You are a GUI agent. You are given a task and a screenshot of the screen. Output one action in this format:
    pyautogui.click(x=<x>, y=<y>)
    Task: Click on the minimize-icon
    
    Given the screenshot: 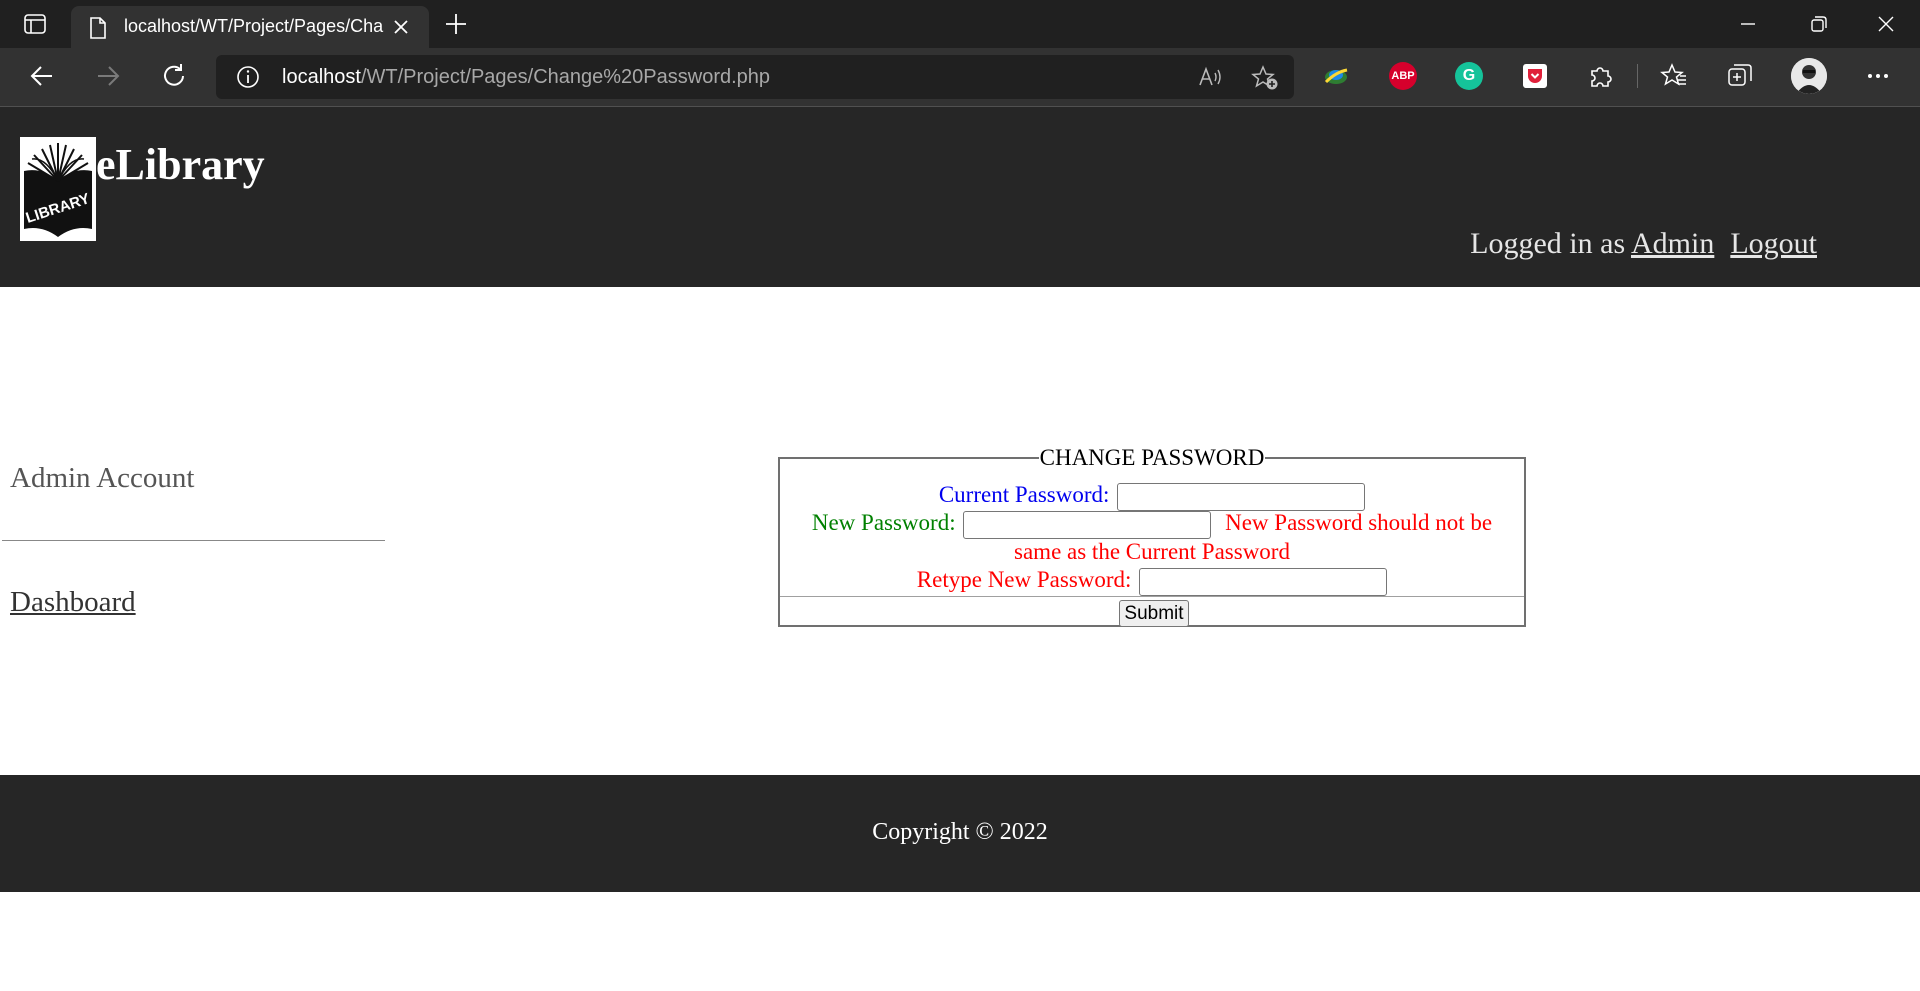 What is the action you would take?
    pyautogui.click(x=1748, y=26)
    